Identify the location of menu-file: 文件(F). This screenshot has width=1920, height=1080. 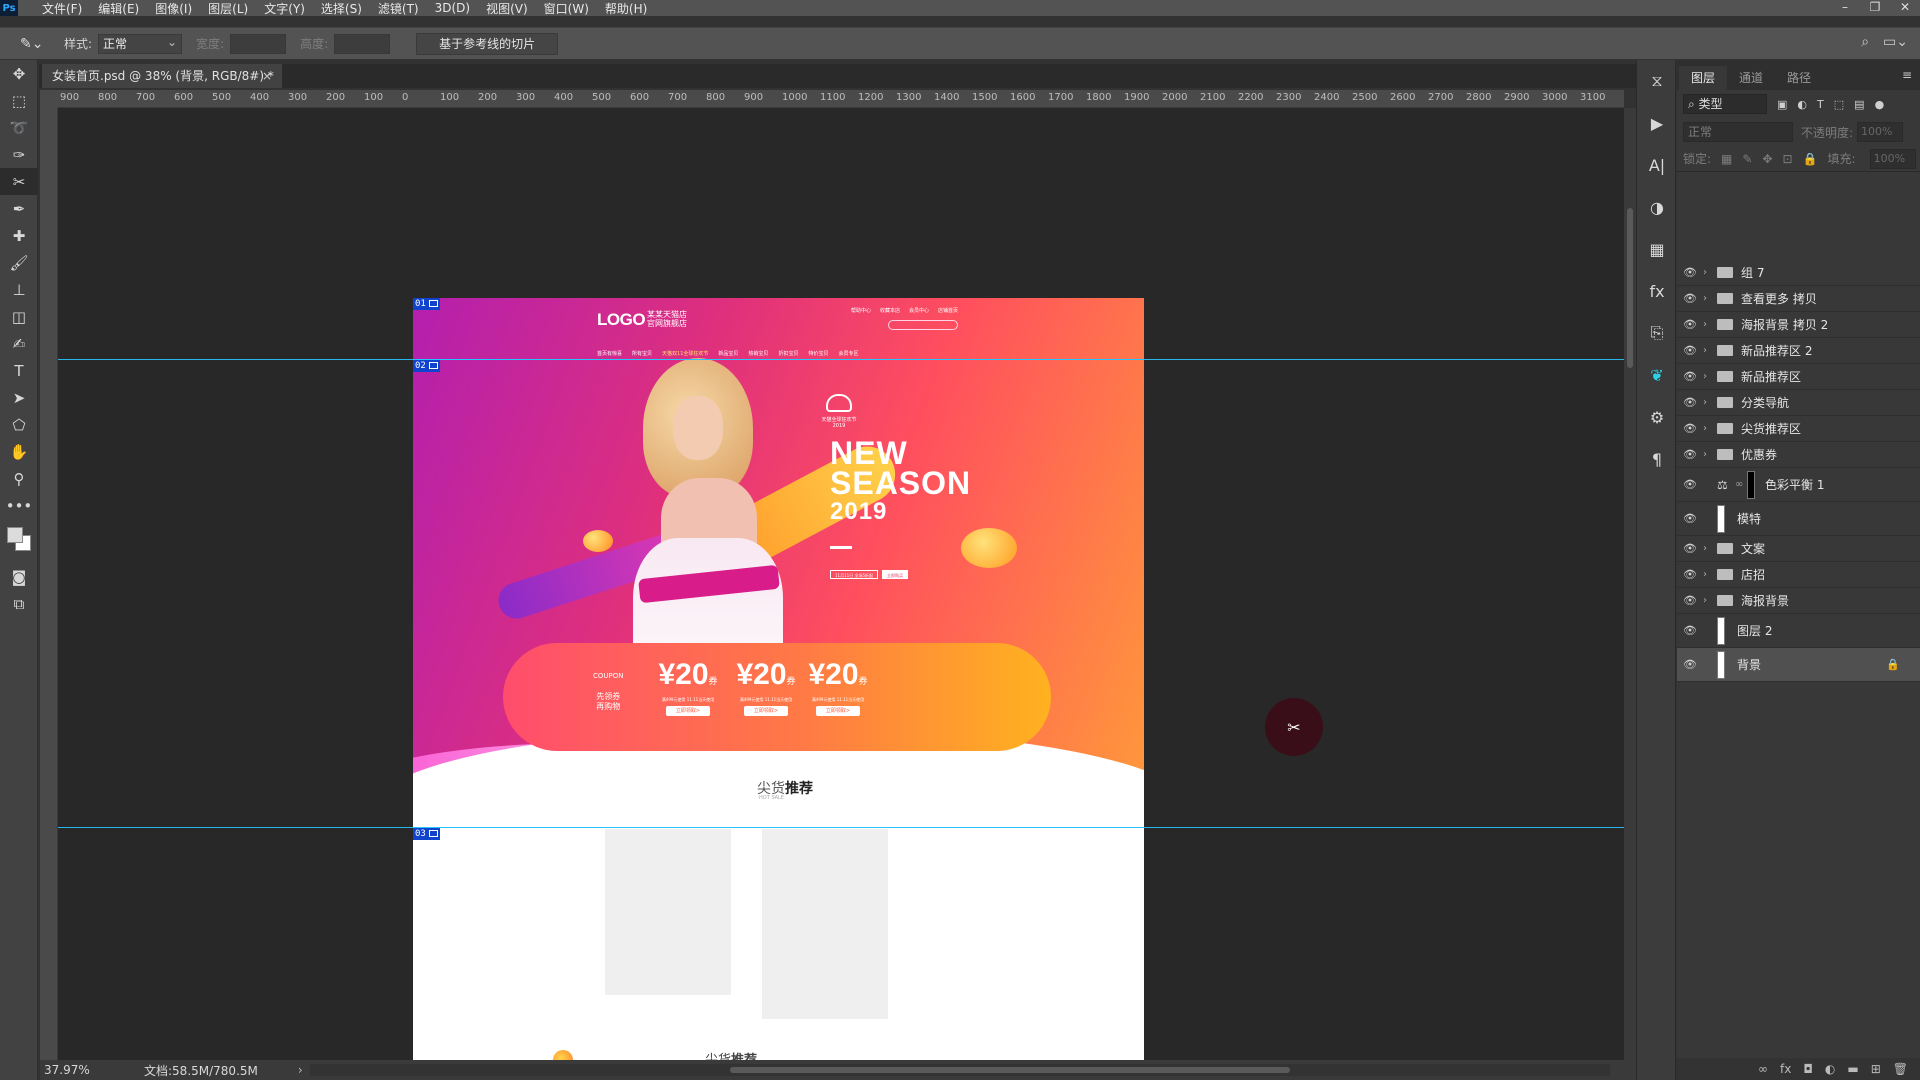
(62, 8).